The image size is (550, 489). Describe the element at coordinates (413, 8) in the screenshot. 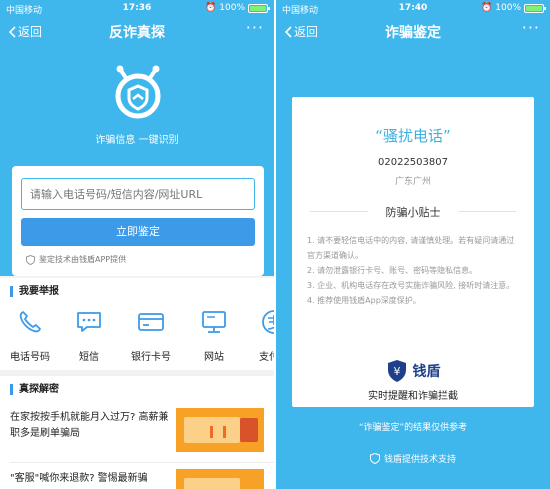

I see `status-bar: 中国移动 17:40 ⏰ 100%` at that location.